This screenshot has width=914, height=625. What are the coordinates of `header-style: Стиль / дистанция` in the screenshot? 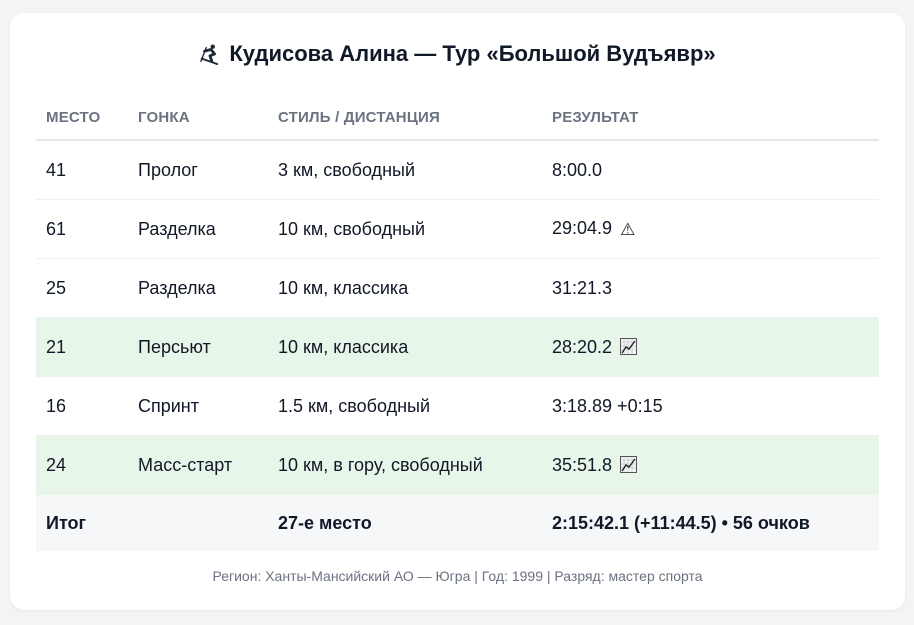 It's located at (405, 118).